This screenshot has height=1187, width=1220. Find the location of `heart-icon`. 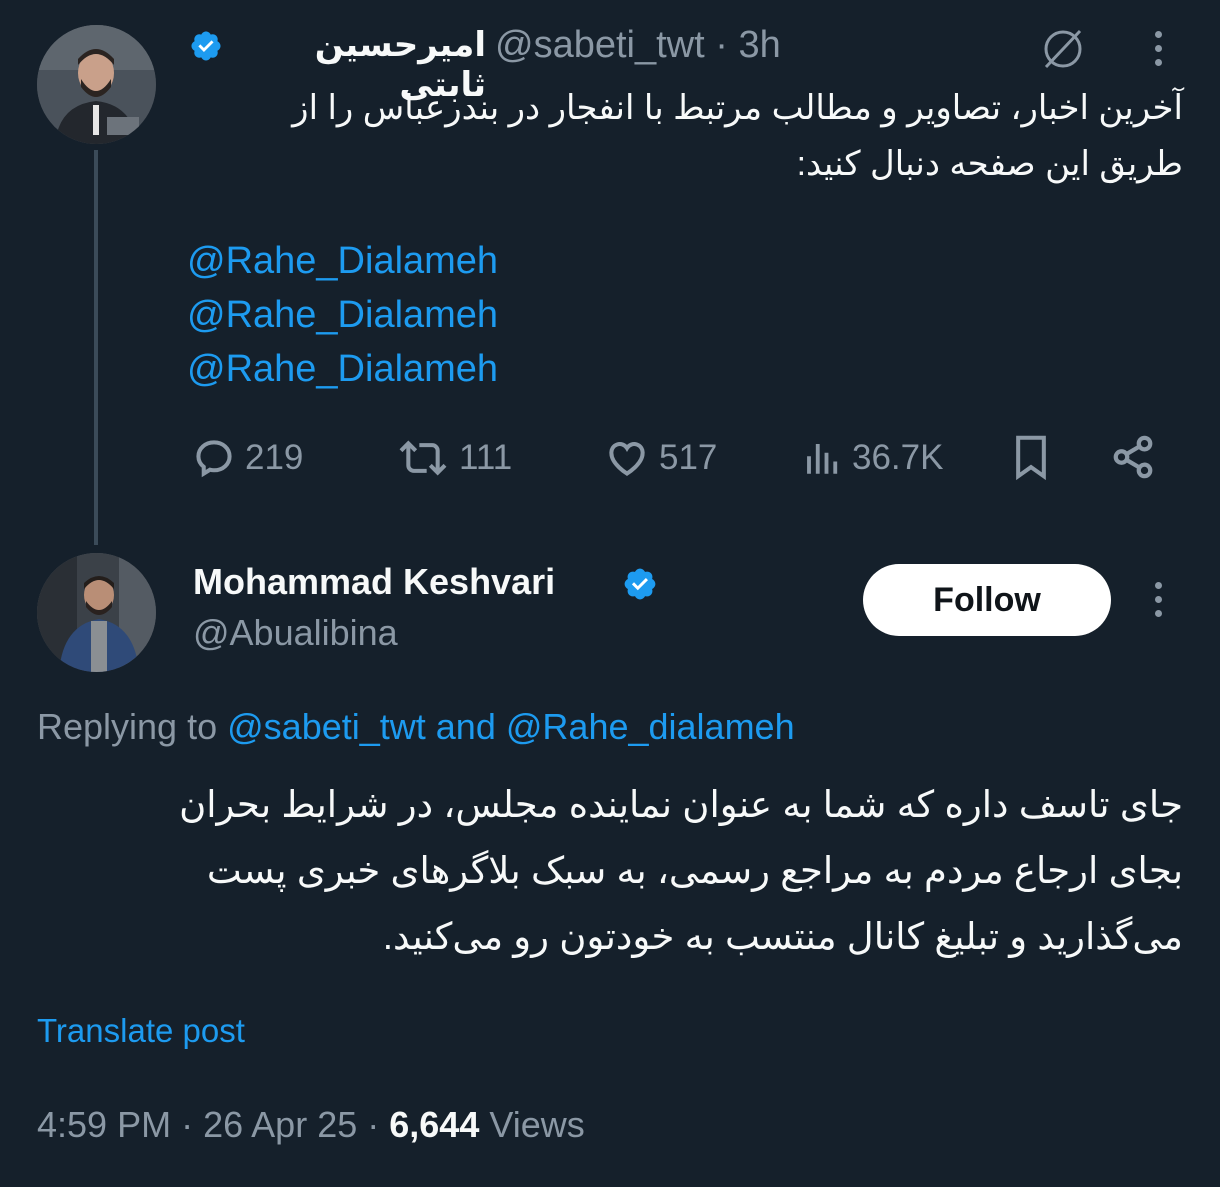

heart-icon is located at coordinates (627, 459).